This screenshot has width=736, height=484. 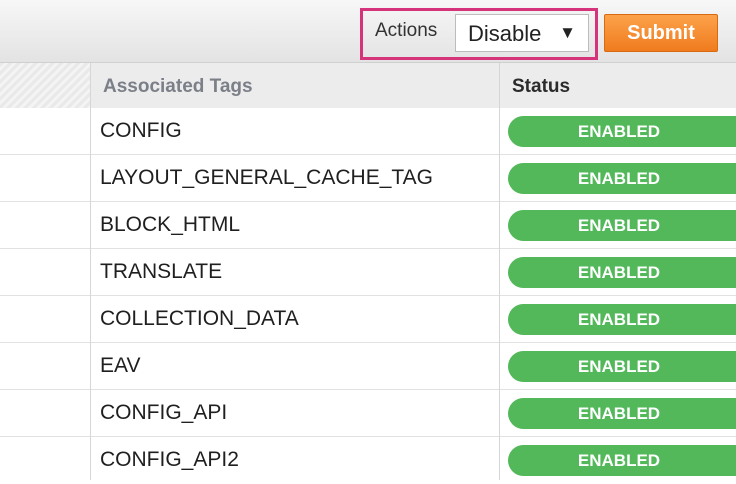 I want to click on table-row: CONFIG_API2 ENABLED, so click(x=368, y=460).